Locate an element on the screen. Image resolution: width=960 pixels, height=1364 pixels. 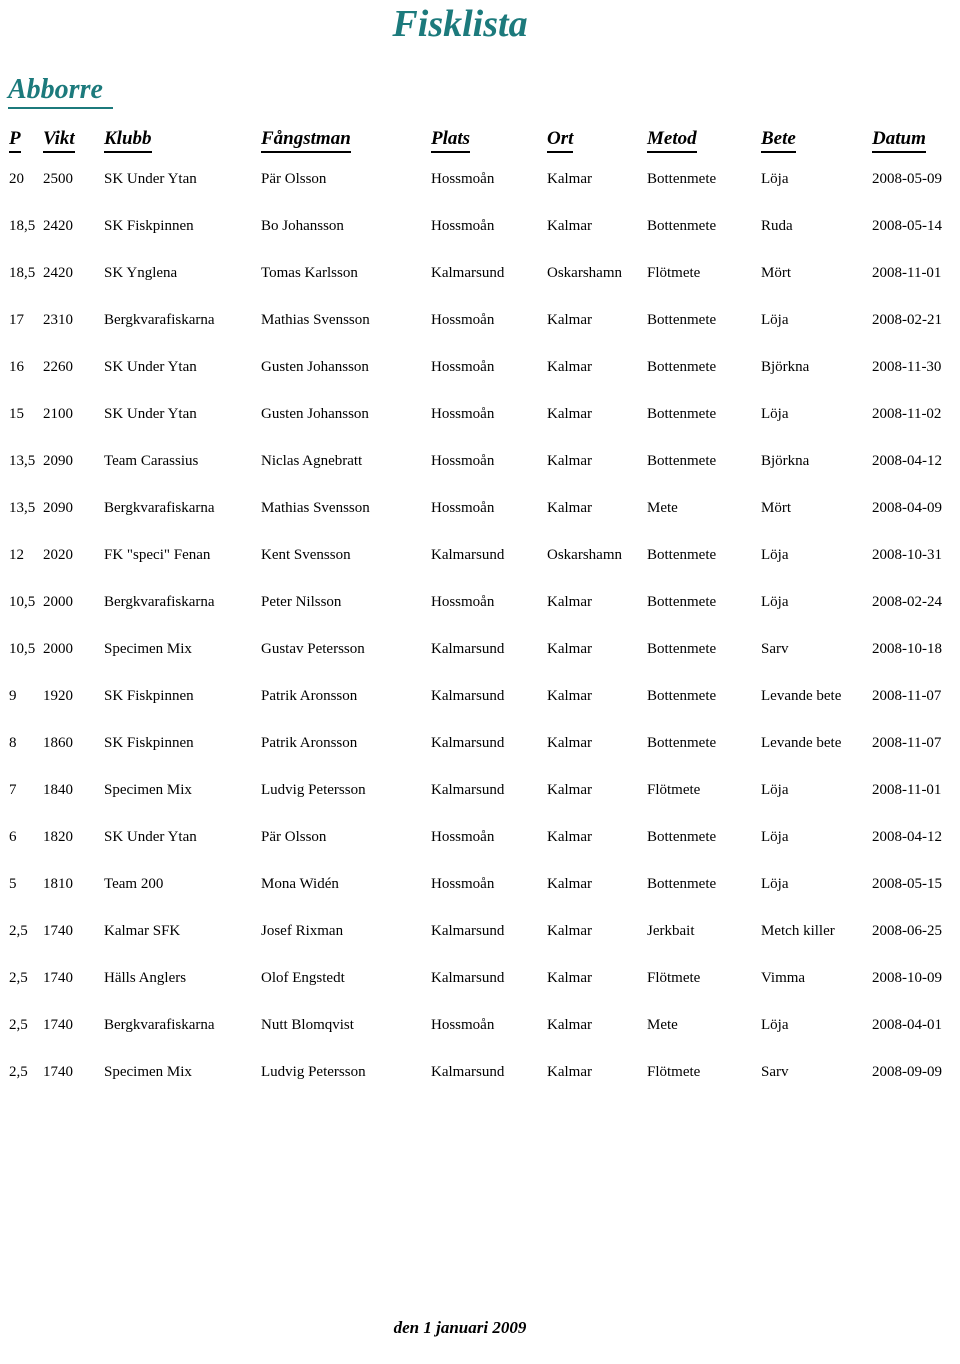
cell-date: 2008-04-01 is located at coordinates (907, 1025).